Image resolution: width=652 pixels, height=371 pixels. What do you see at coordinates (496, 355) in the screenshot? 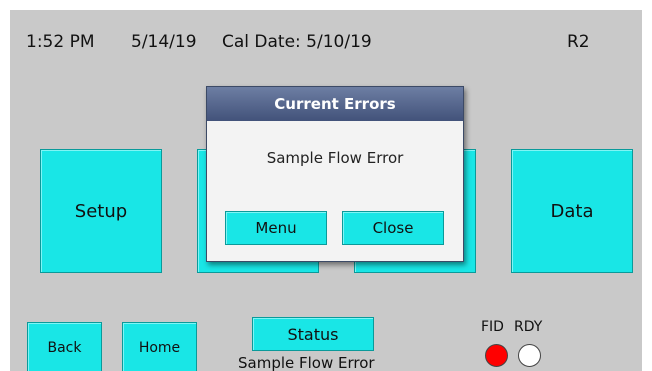
I see `fid-indicator-light` at bounding box center [496, 355].